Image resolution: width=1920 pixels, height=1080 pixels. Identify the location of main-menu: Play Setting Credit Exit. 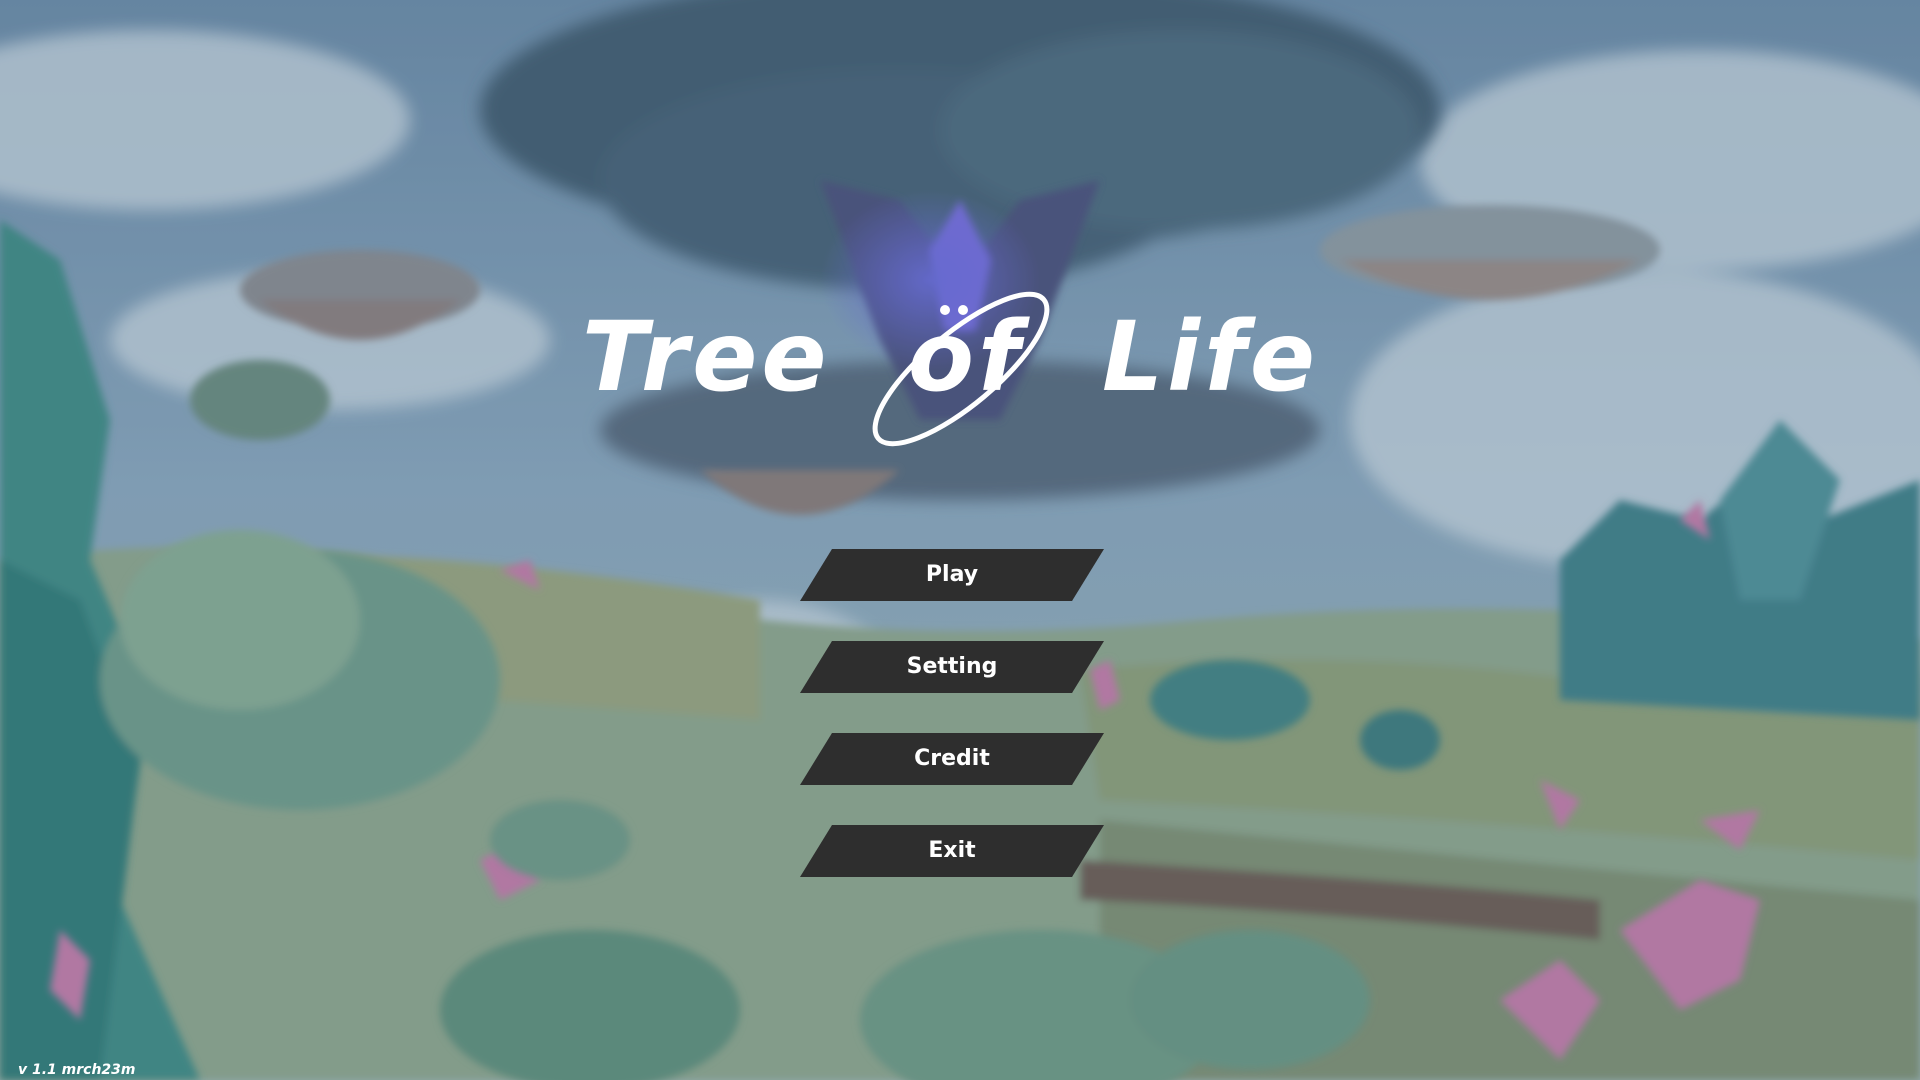
(960, 733).